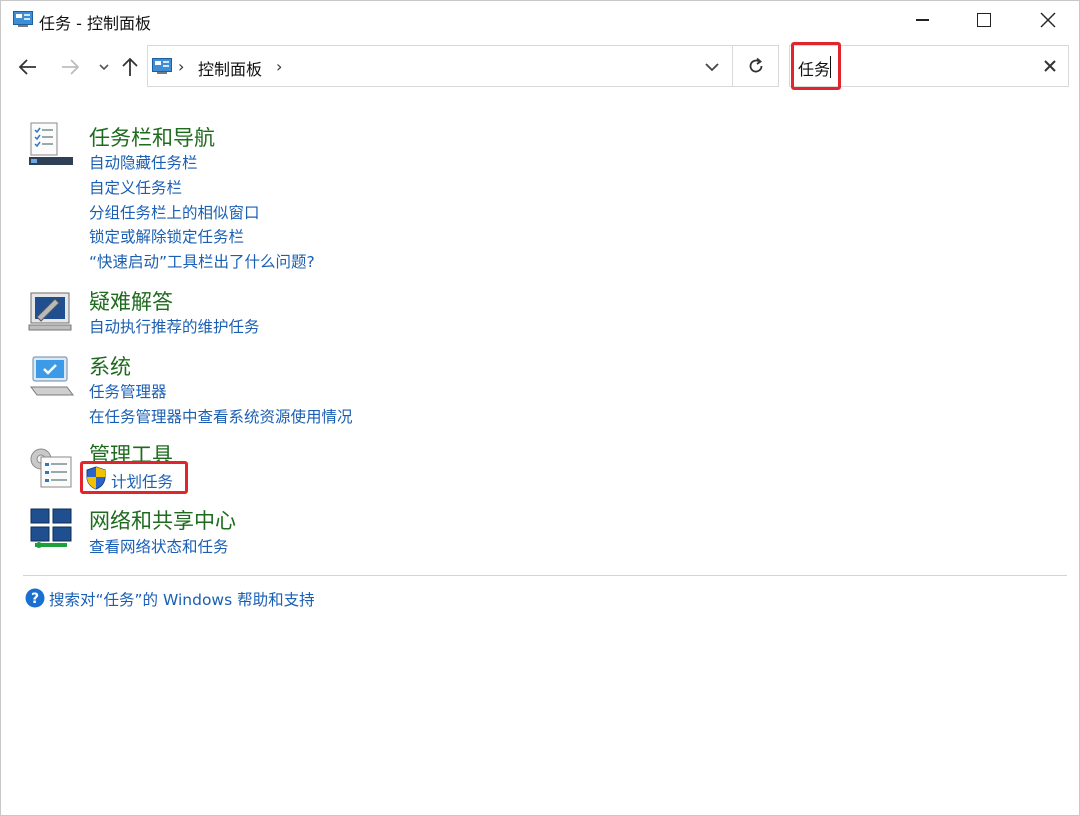 The width and height of the screenshot is (1080, 816). I want to click on link-lock-taskbar: 锁定或解除锁定任务栏, so click(166, 236).